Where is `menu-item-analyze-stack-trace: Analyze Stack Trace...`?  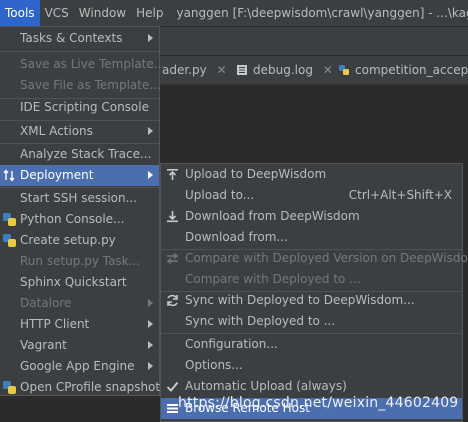 menu-item-analyze-stack-trace: Analyze Stack Trace... is located at coordinates (79, 154).